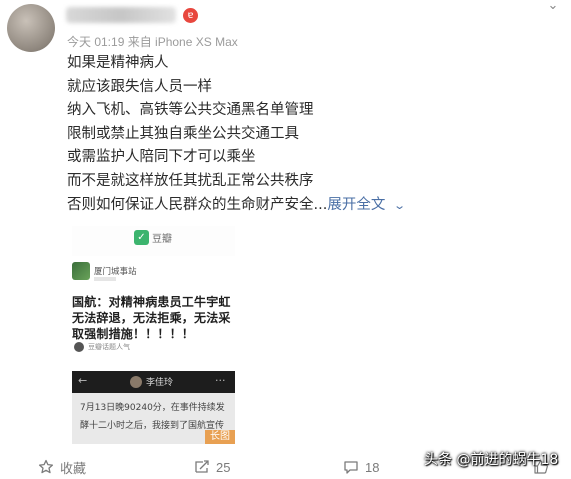  I want to click on source-name: 厦门城事站, so click(115, 272).